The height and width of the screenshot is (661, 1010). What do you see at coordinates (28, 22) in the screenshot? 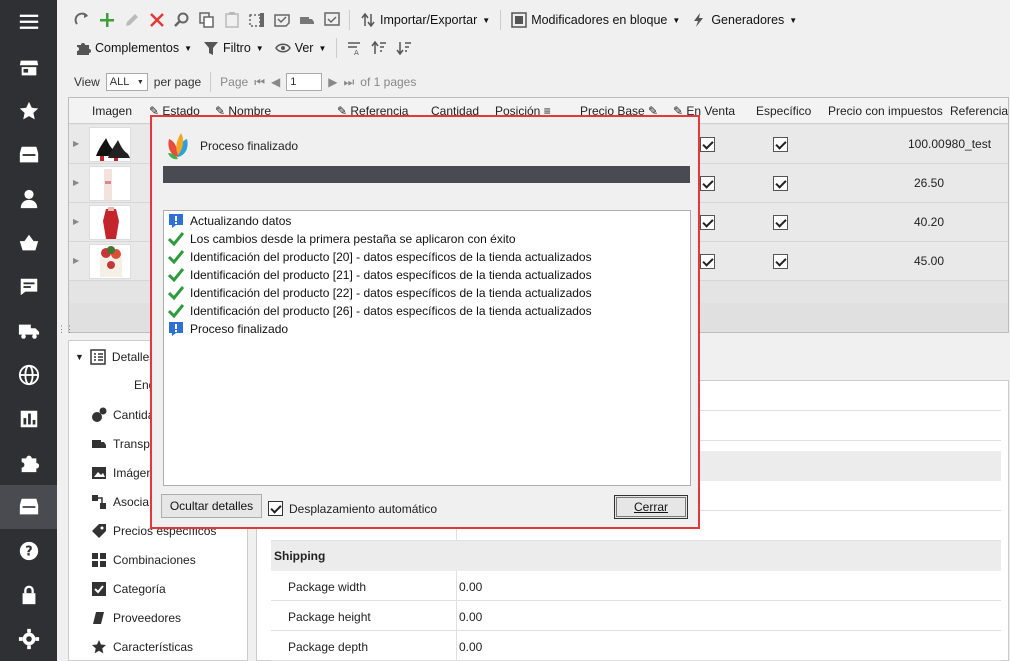
I see `menu-icon` at bounding box center [28, 22].